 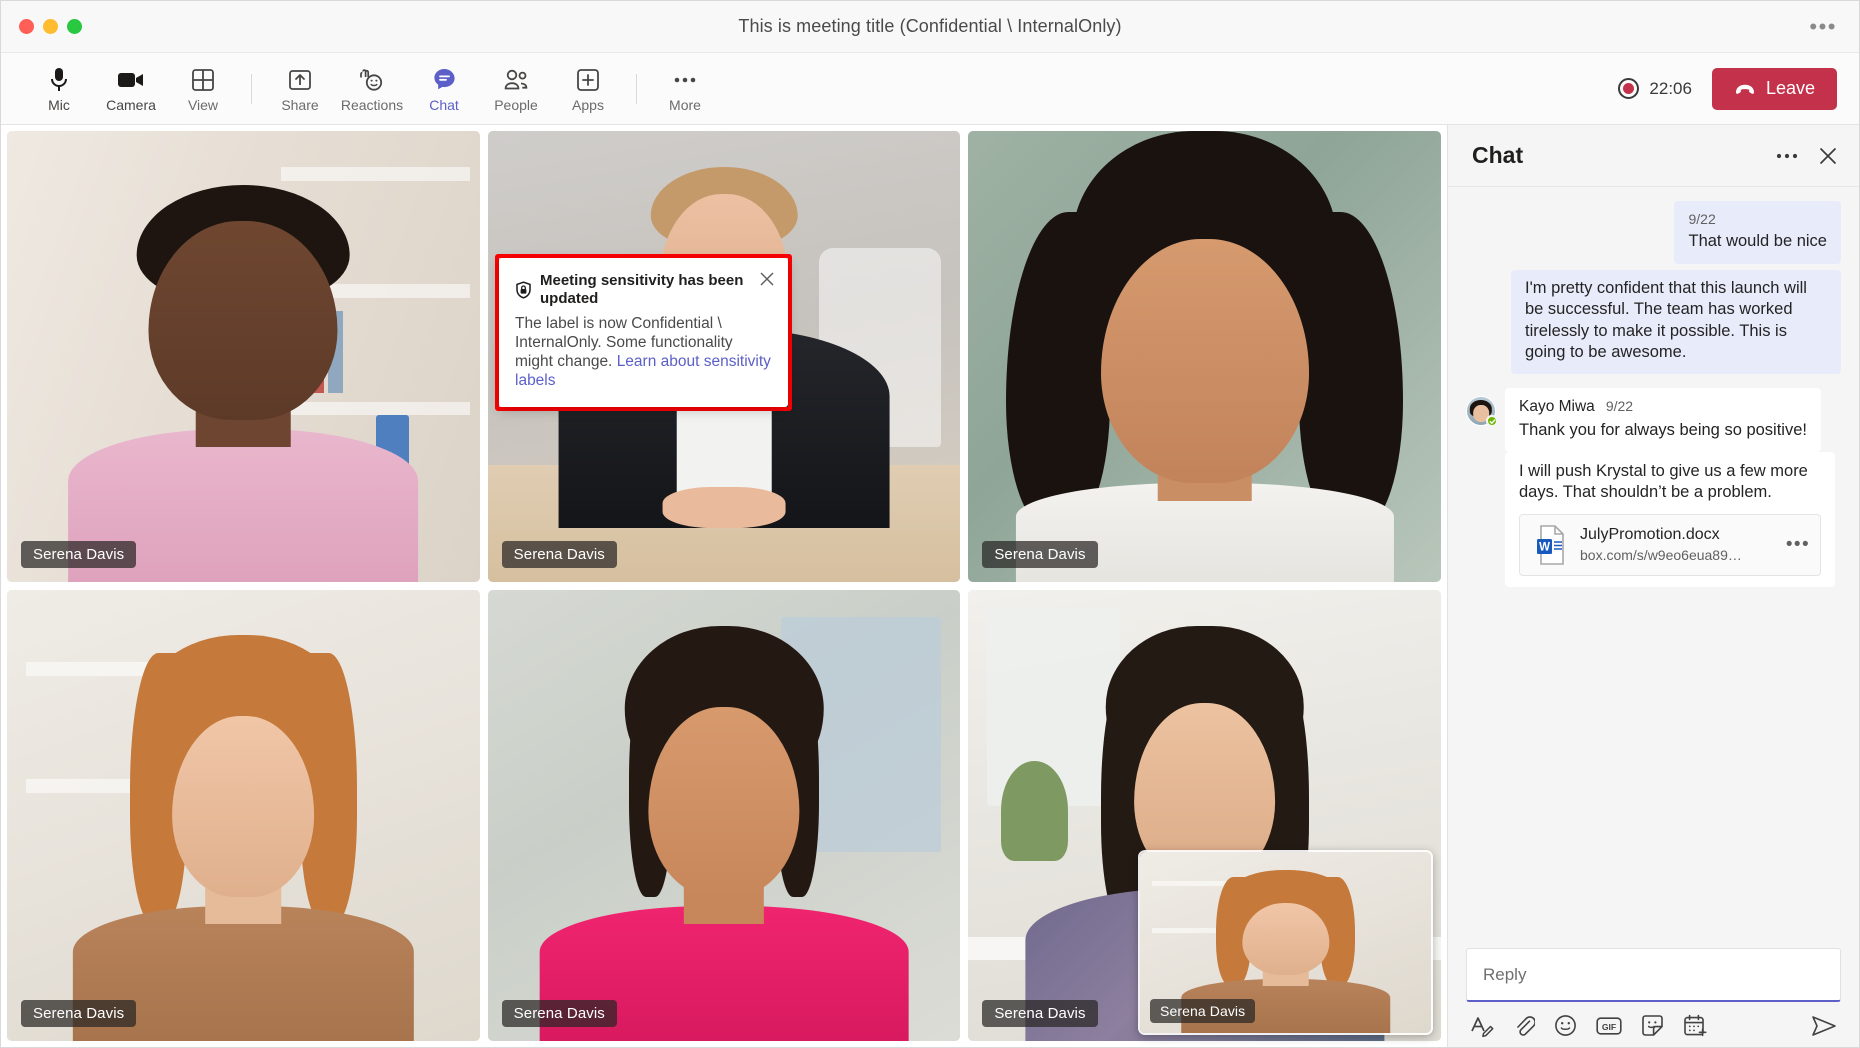 I want to click on leave-button: Leave, so click(x=1774, y=88).